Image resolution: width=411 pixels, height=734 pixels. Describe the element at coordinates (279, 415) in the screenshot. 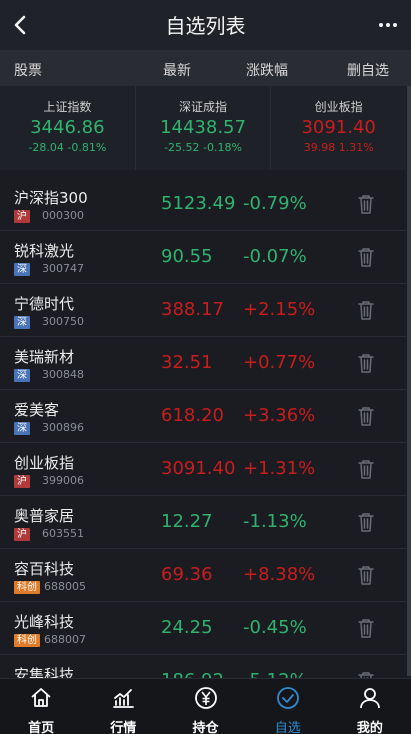

I see `stock-change-pct: +3.36%` at that location.